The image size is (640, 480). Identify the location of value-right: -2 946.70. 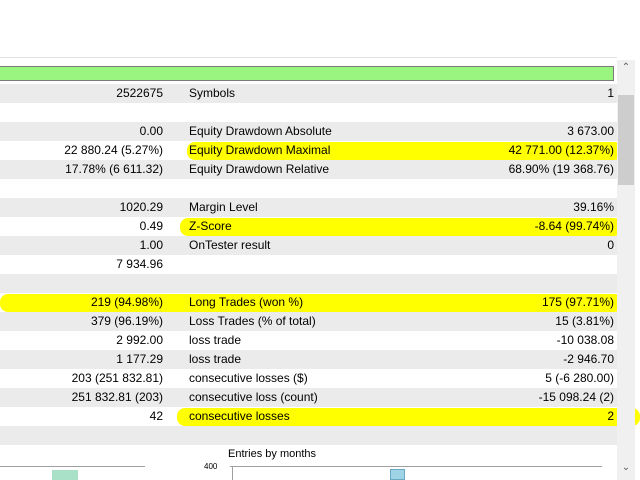
(588, 359).